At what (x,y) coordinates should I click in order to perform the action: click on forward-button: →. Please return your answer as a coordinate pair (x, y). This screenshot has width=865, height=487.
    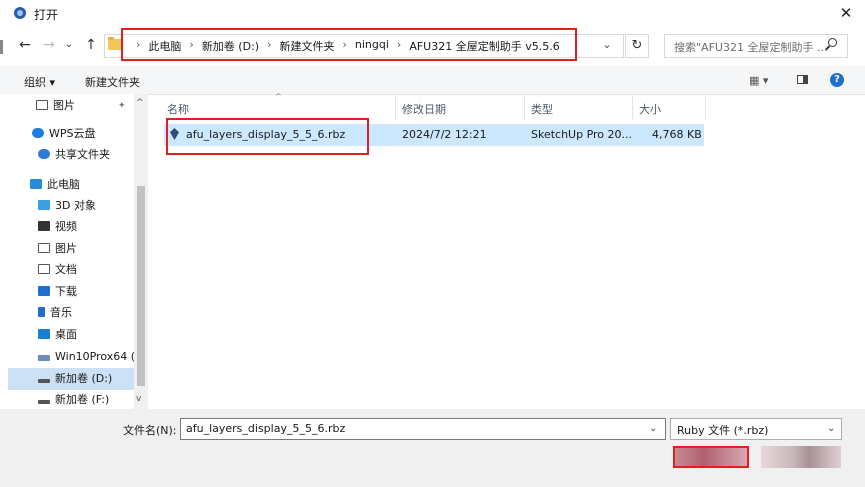
    Looking at the image, I should click on (49, 45).